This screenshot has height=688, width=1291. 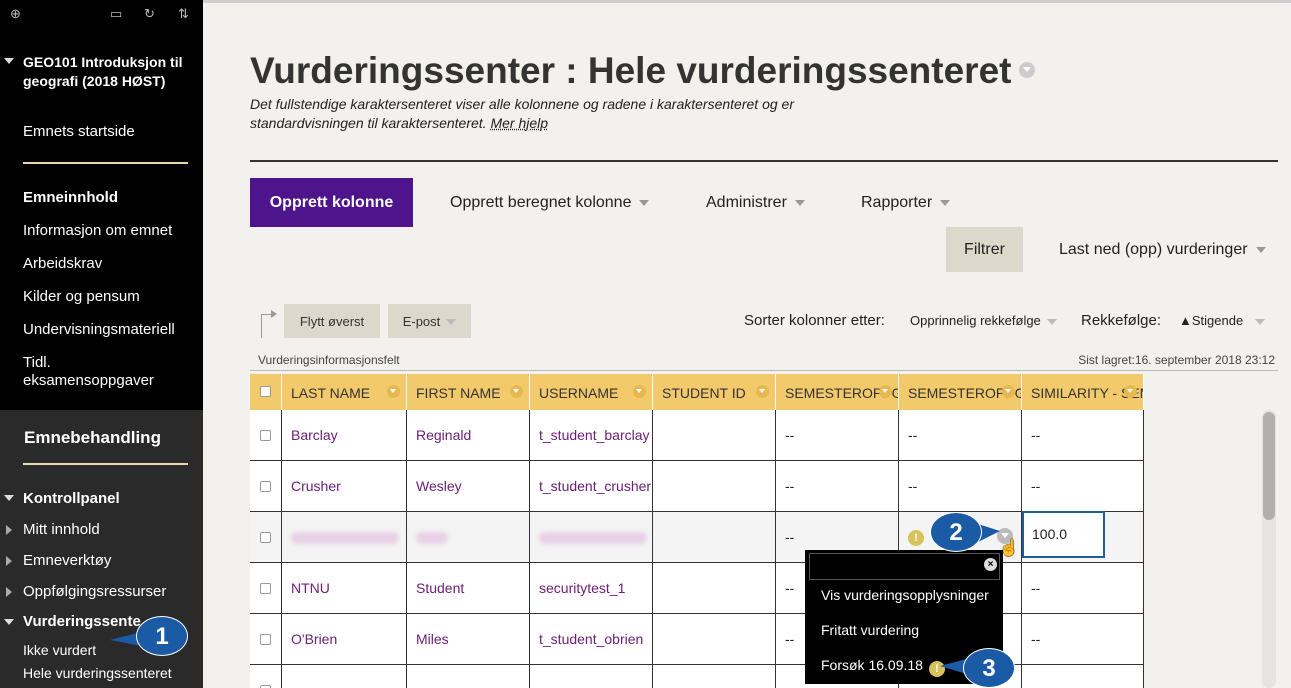 What do you see at coordinates (1269, 466) in the screenshot?
I see `scrollbar-thumb` at bounding box center [1269, 466].